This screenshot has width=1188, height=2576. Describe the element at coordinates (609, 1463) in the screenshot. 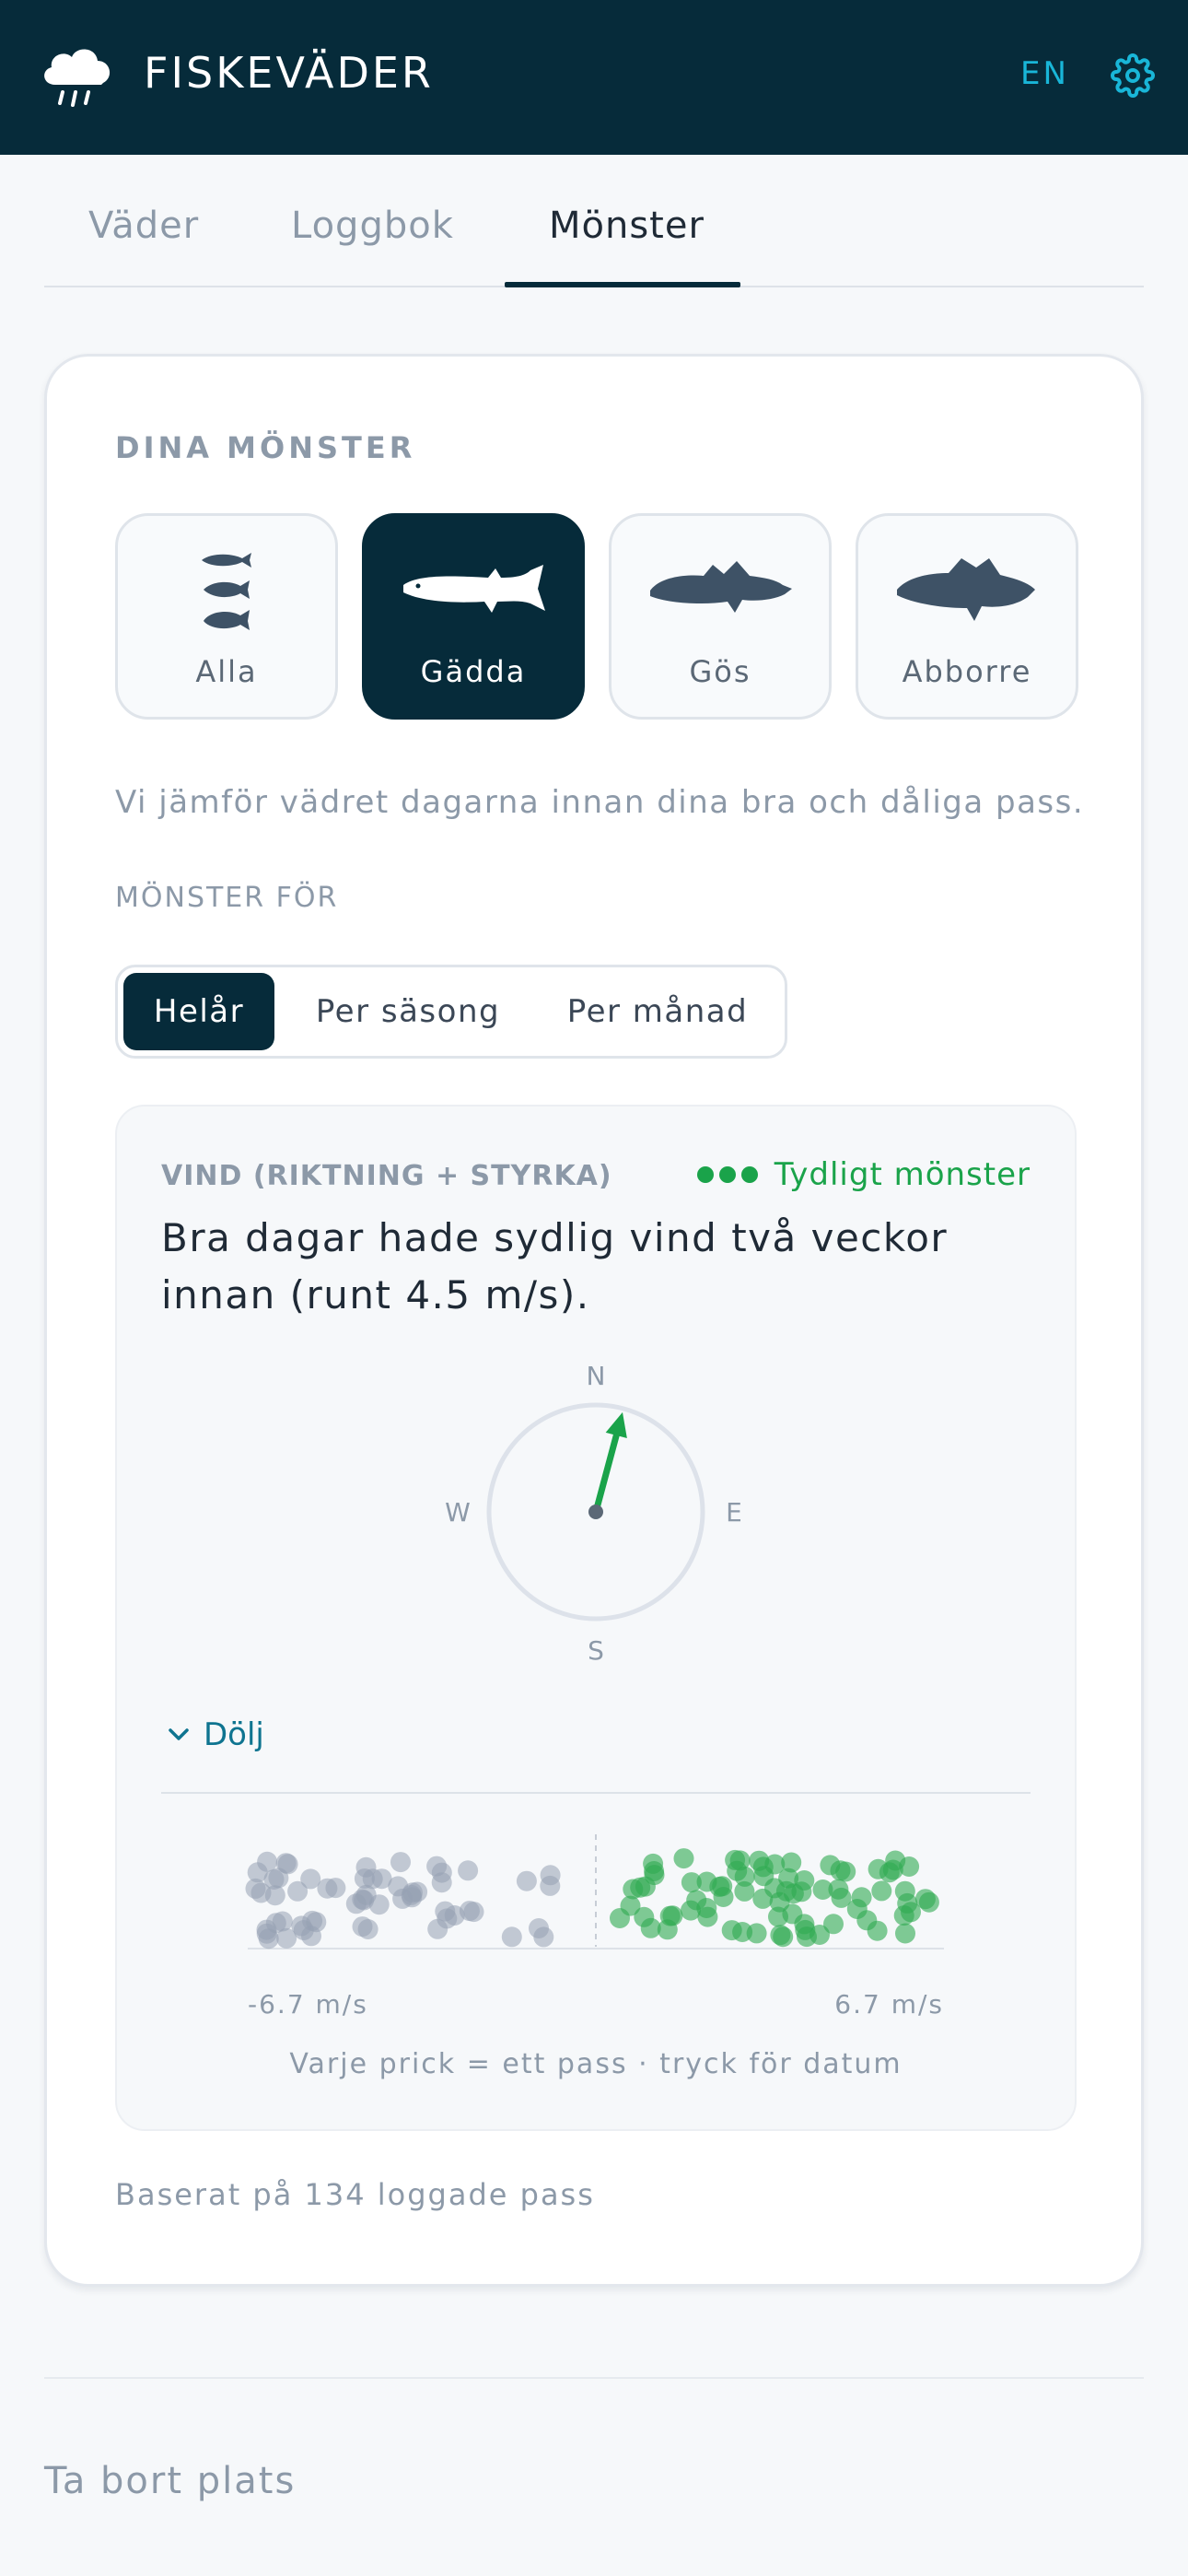

I see `wind-direction-arrow` at that location.